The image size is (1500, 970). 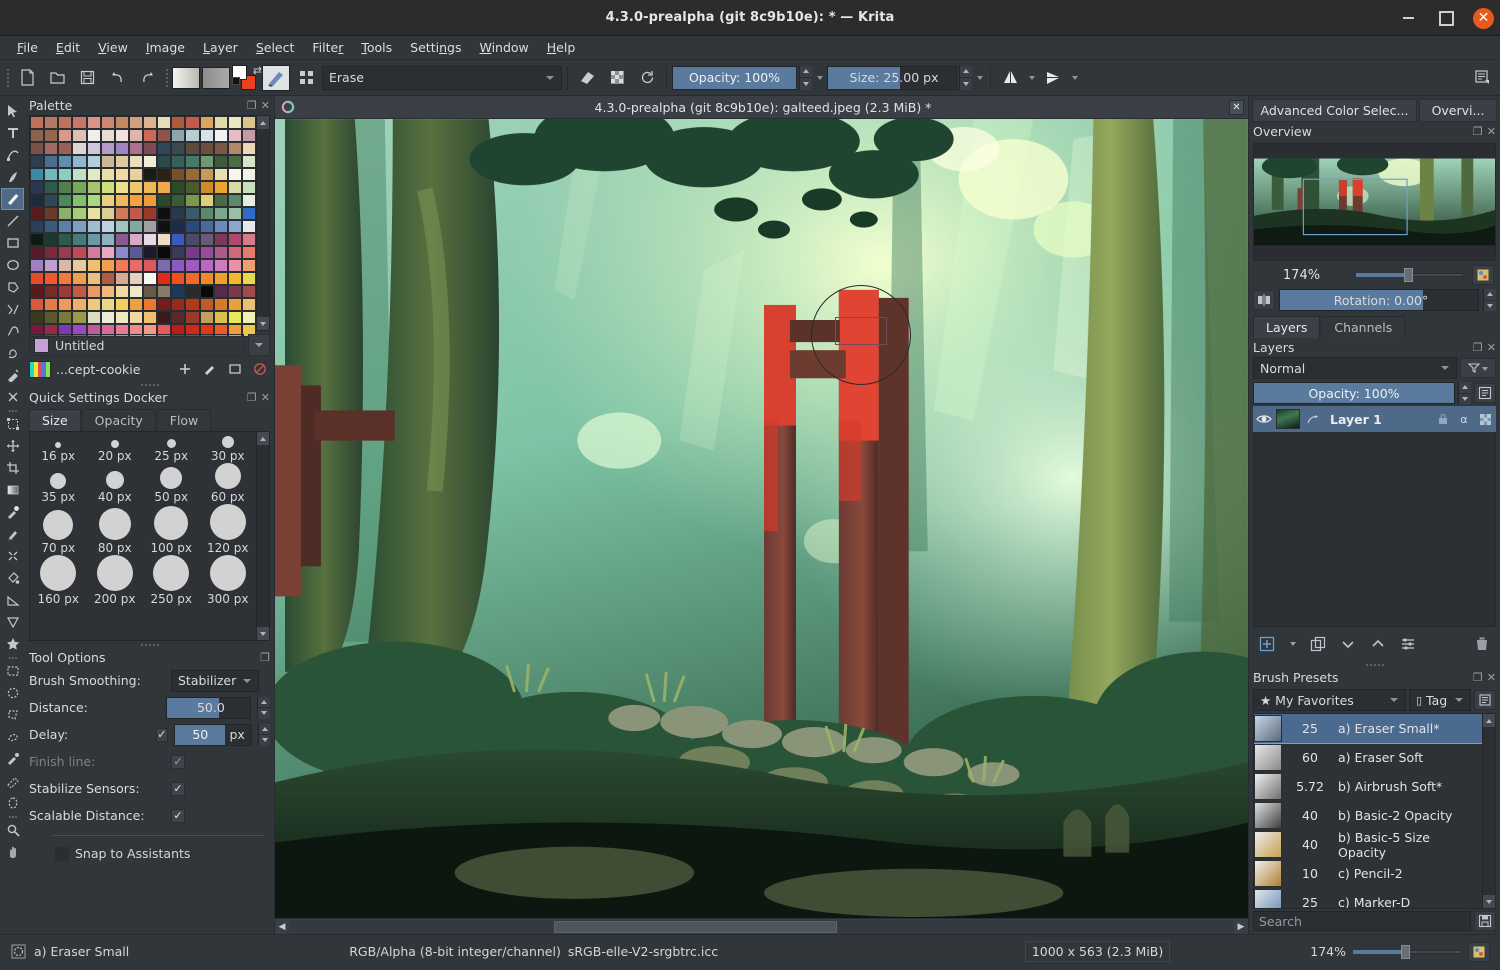 I want to click on palette-dropdown-button, so click(x=259, y=345).